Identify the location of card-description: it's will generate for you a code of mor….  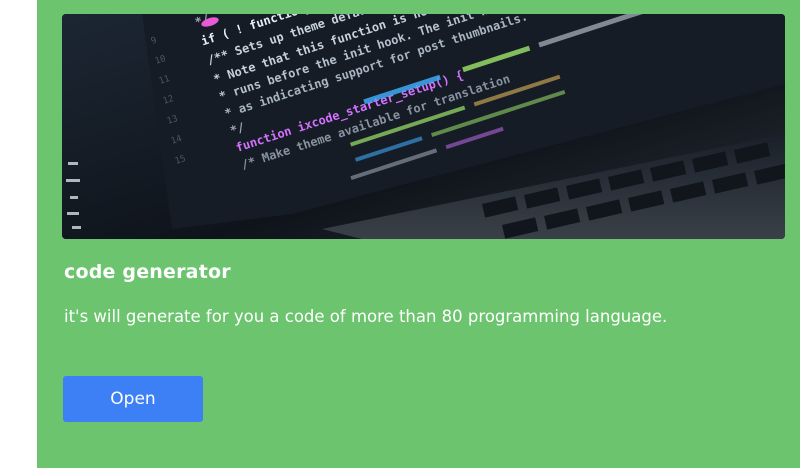
(366, 316).